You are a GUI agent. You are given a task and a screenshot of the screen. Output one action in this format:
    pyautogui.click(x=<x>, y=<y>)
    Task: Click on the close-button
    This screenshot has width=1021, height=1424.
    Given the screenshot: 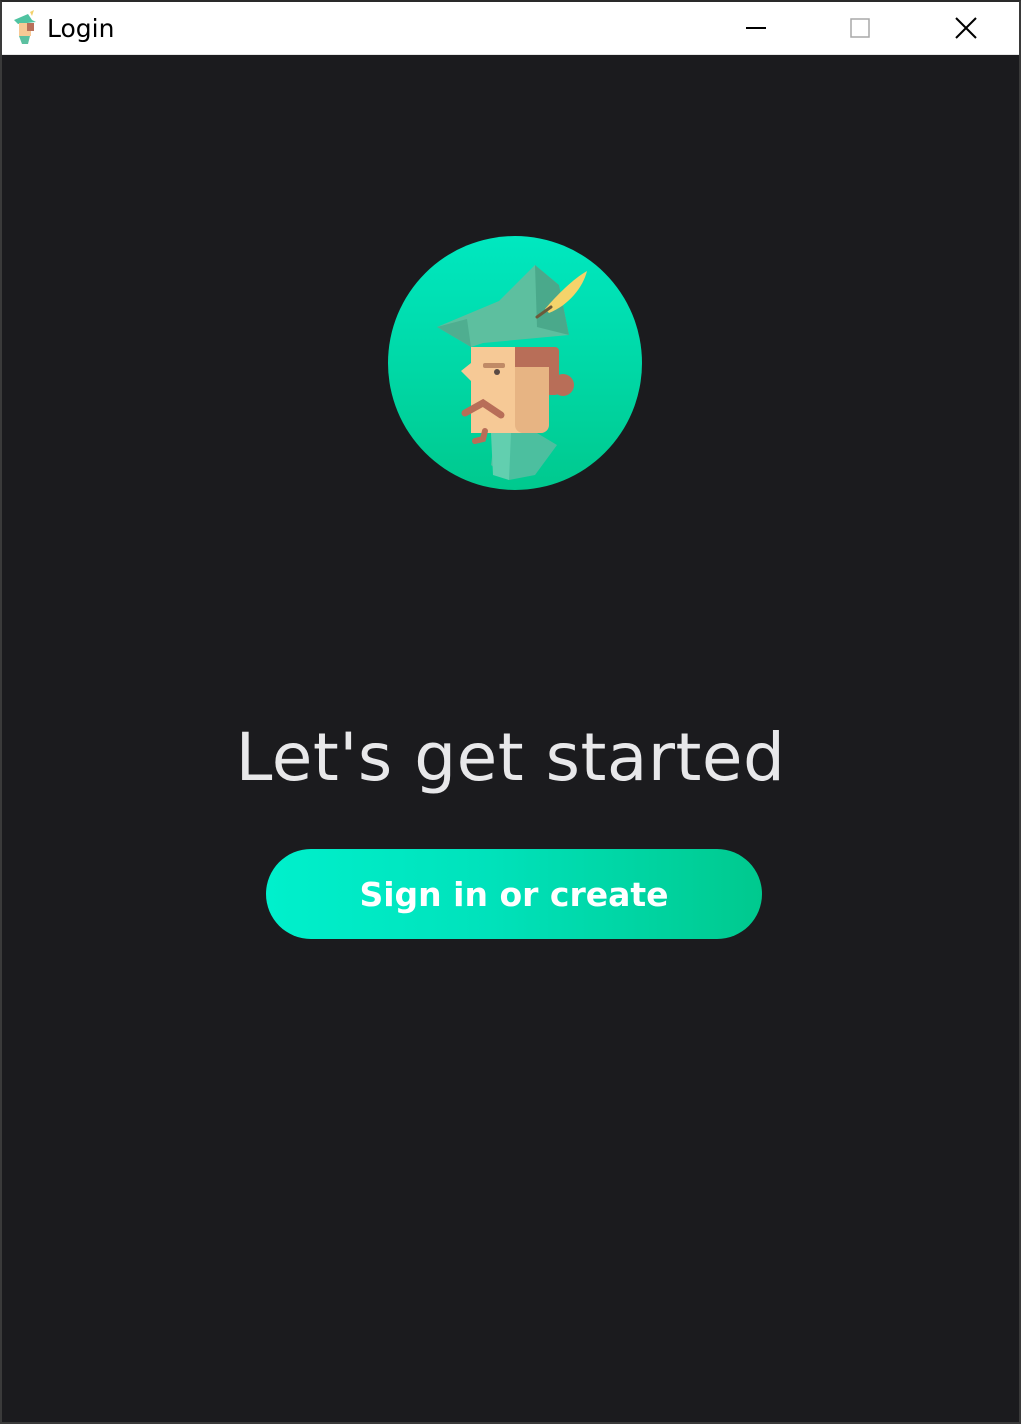 What is the action you would take?
    pyautogui.click(x=966, y=28)
    